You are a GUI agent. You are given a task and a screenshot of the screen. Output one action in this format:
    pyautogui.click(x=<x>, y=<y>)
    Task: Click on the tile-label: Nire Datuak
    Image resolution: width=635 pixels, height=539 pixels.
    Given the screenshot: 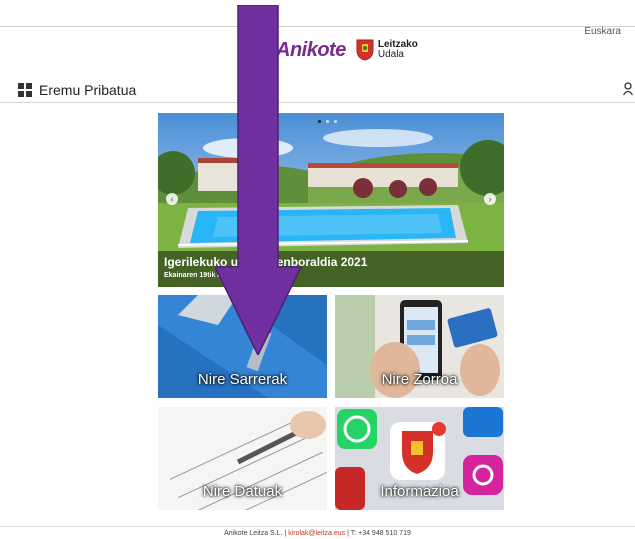 What is the action you would take?
    pyautogui.click(x=242, y=491)
    